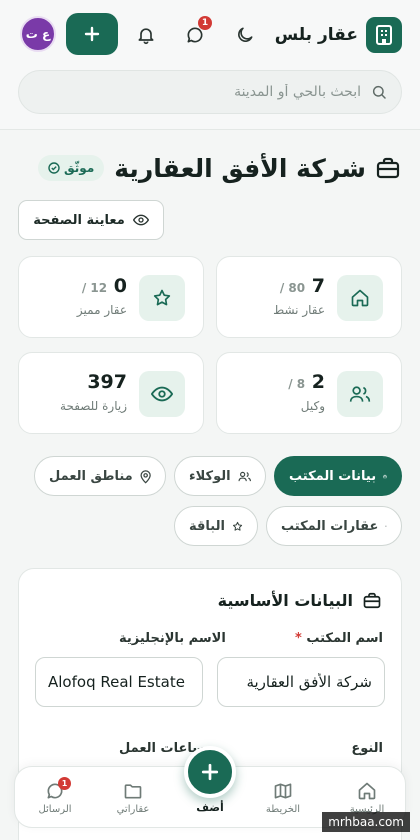 The image size is (420, 840). I want to click on moon-icon, so click(245, 34).